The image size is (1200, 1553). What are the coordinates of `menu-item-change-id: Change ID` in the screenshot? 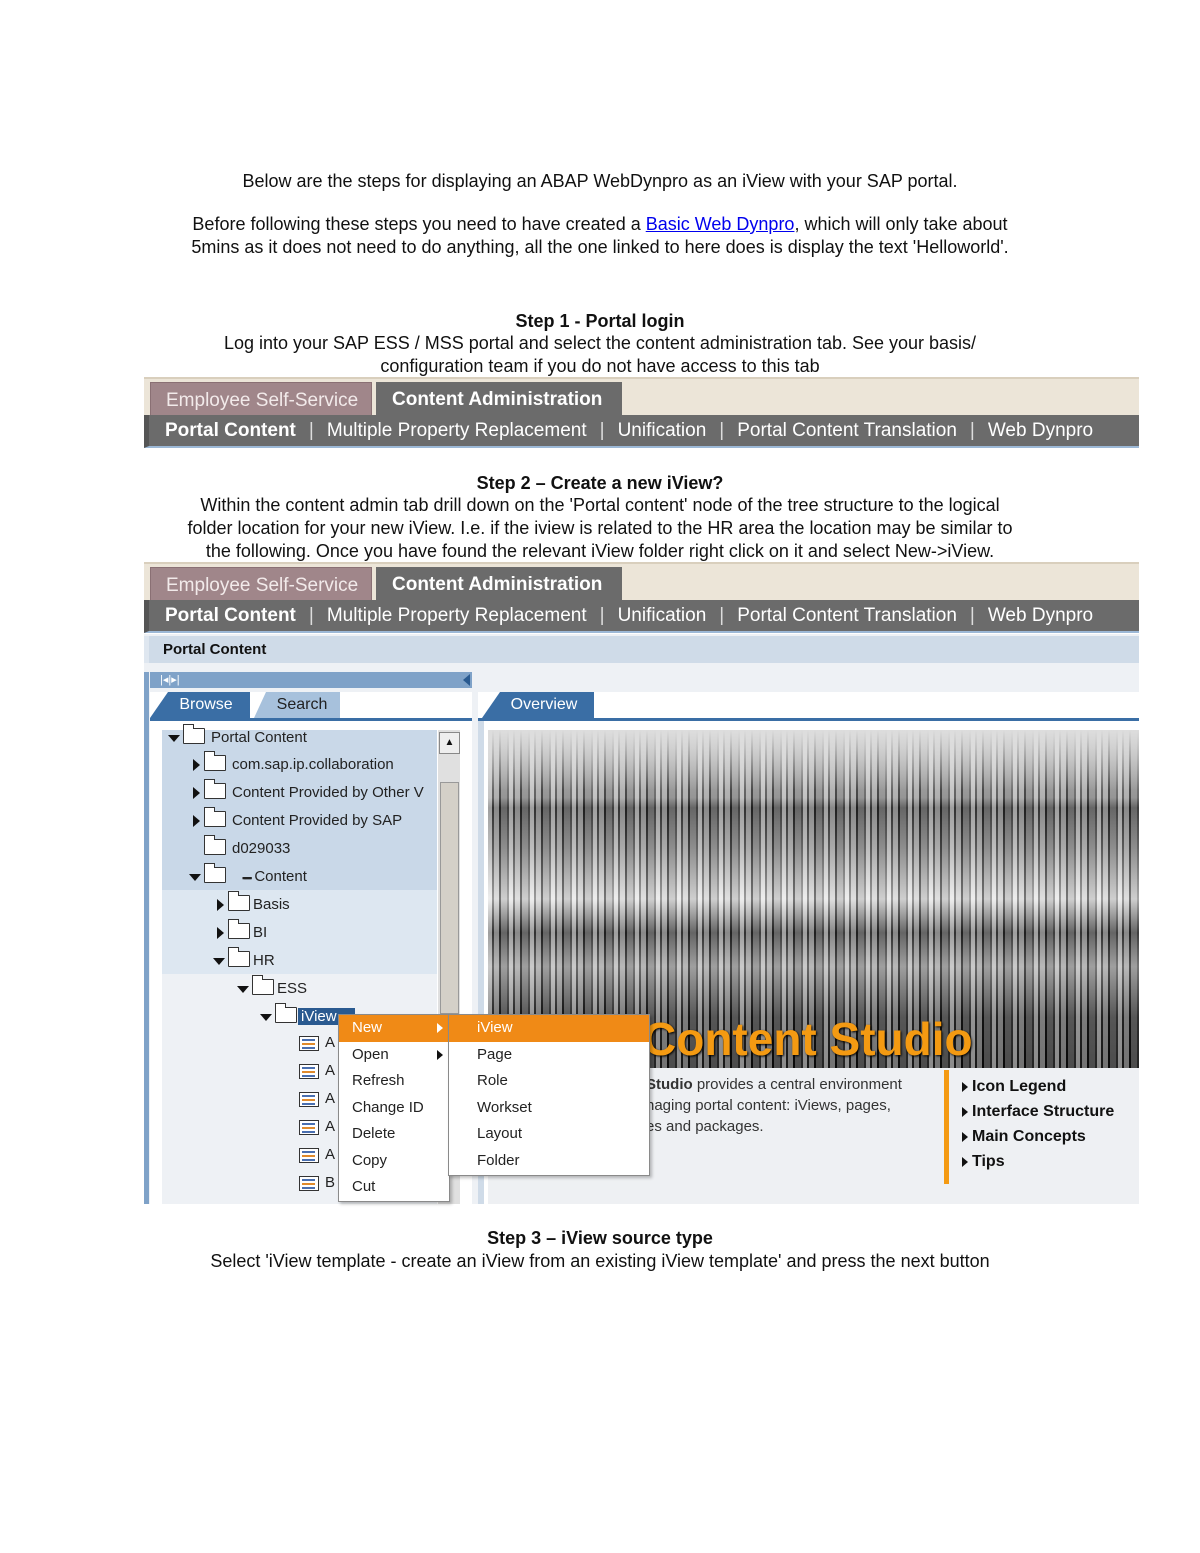 It's located at (394, 1108).